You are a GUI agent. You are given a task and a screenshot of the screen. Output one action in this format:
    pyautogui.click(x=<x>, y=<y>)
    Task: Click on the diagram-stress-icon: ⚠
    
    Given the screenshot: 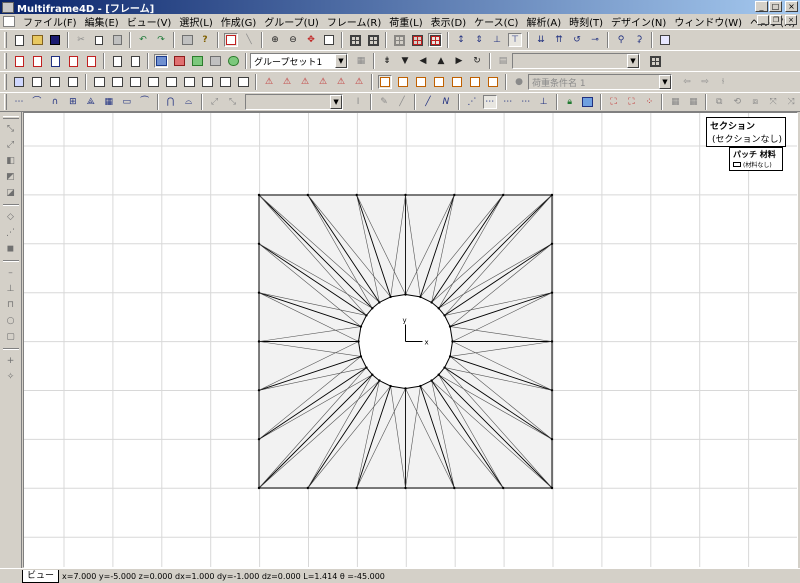 What is the action you would take?
    pyautogui.click(x=341, y=82)
    